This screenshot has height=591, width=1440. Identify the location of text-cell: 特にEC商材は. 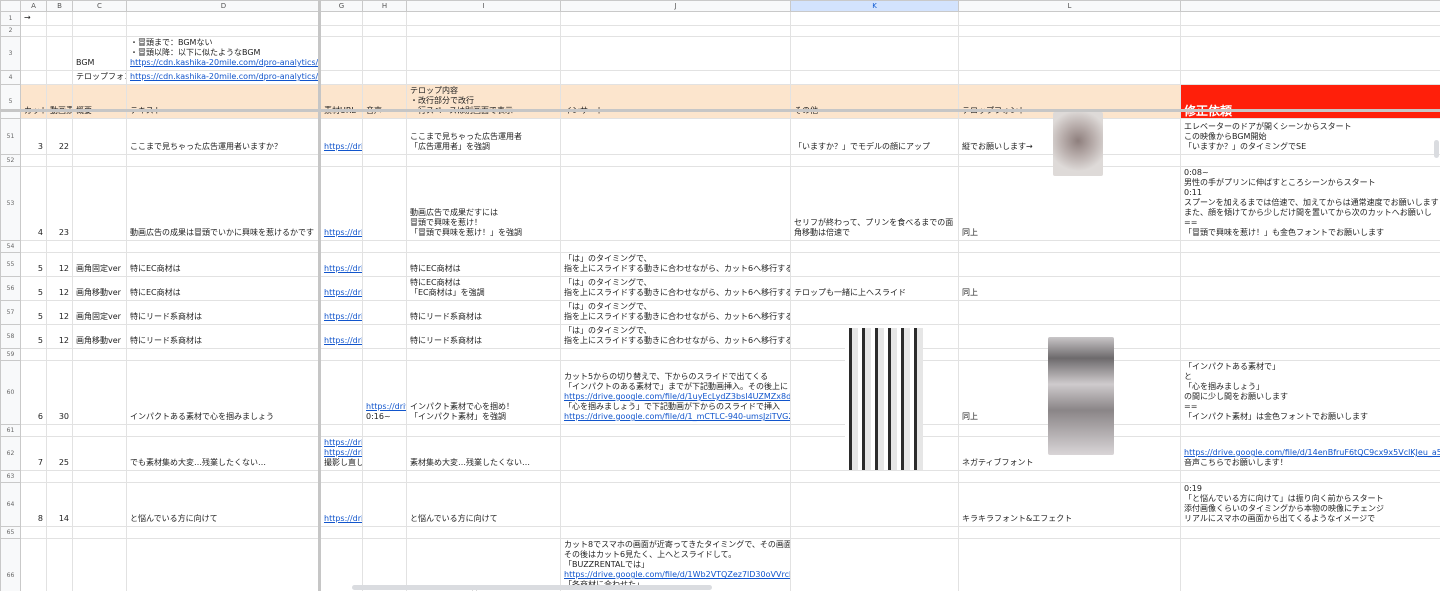
(223, 288).